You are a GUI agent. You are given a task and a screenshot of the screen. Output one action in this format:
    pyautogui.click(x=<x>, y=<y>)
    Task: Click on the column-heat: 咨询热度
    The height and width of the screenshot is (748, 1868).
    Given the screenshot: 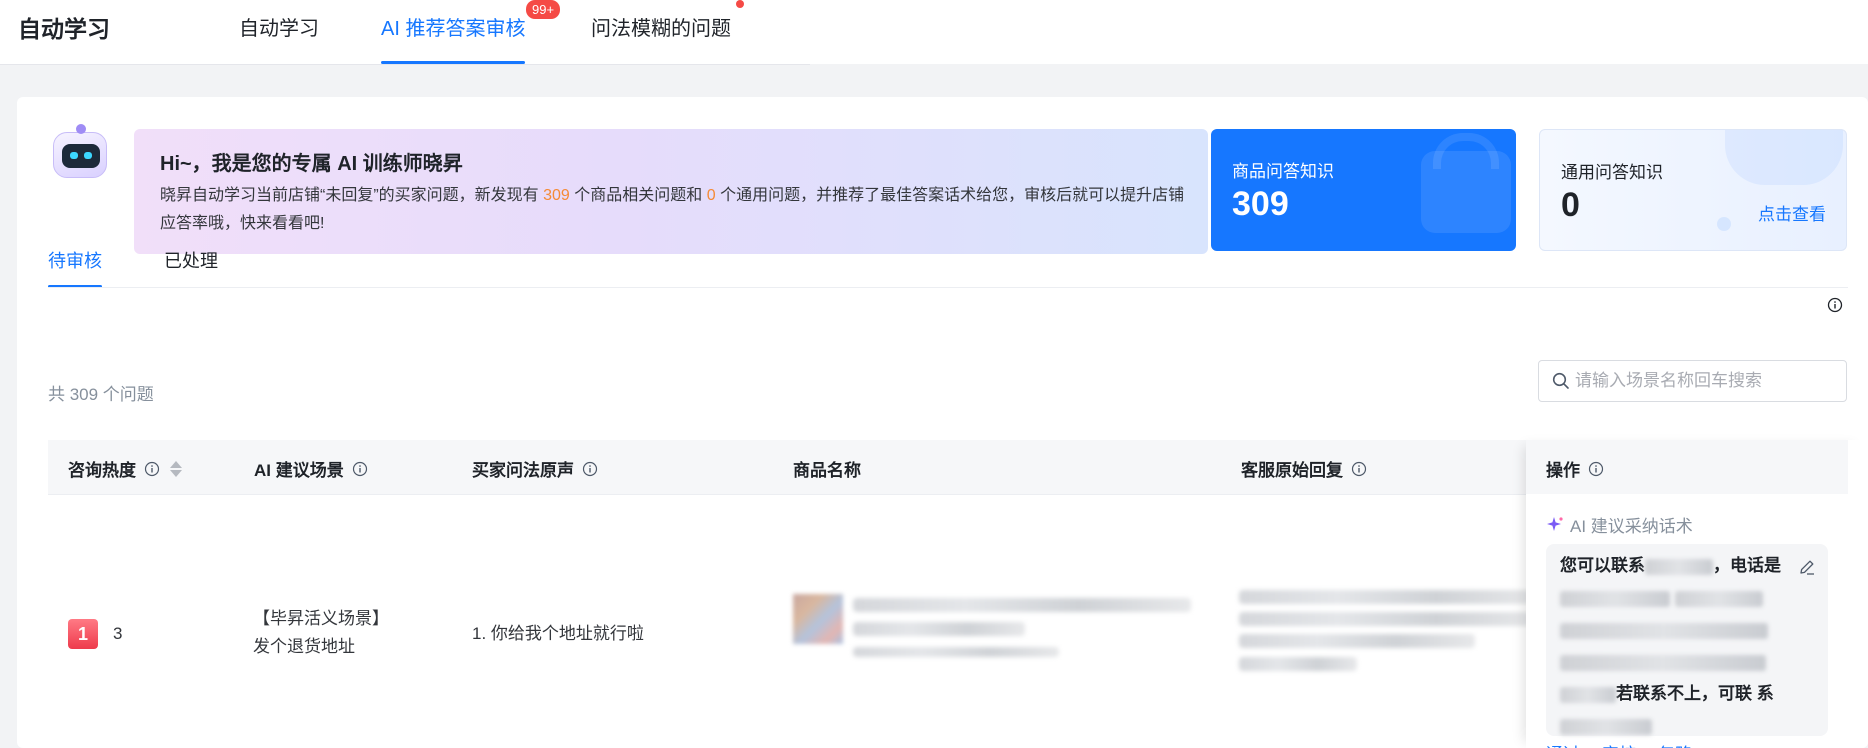 What is the action you would take?
    pyautogui.click(x=125, y=468)
    